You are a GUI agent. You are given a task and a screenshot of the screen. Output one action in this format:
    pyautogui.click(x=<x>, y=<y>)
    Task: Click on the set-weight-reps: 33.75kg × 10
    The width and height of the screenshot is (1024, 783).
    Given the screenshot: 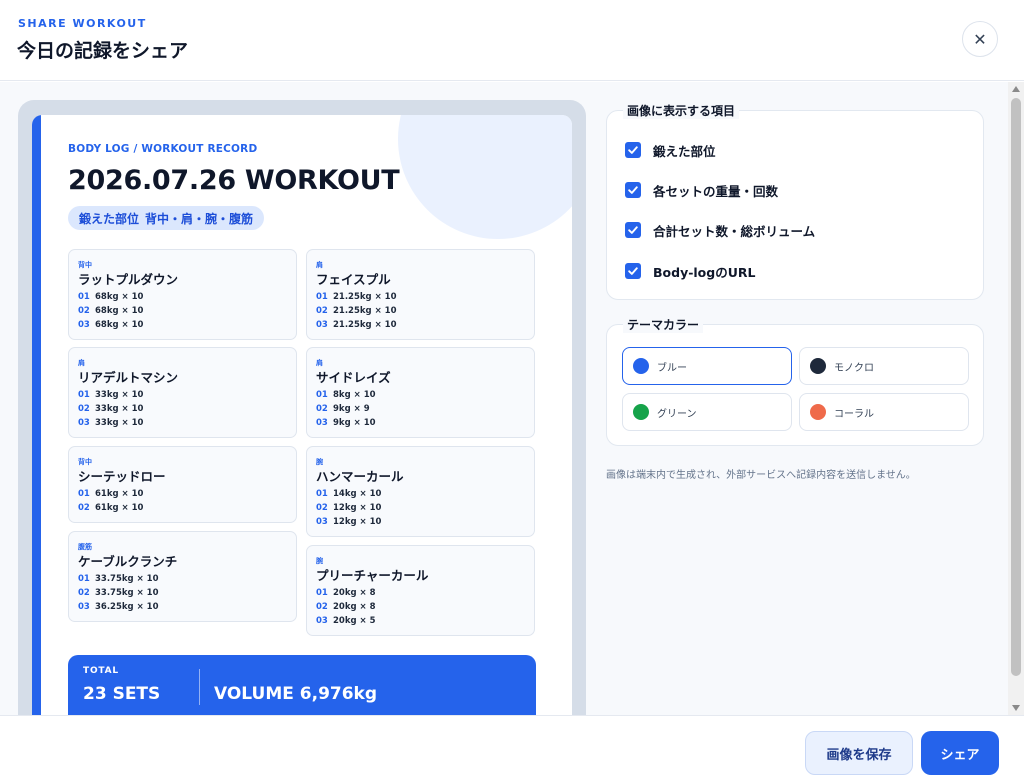 What is the action you would take?
    pyautogui.click(x=127, y=593)
    